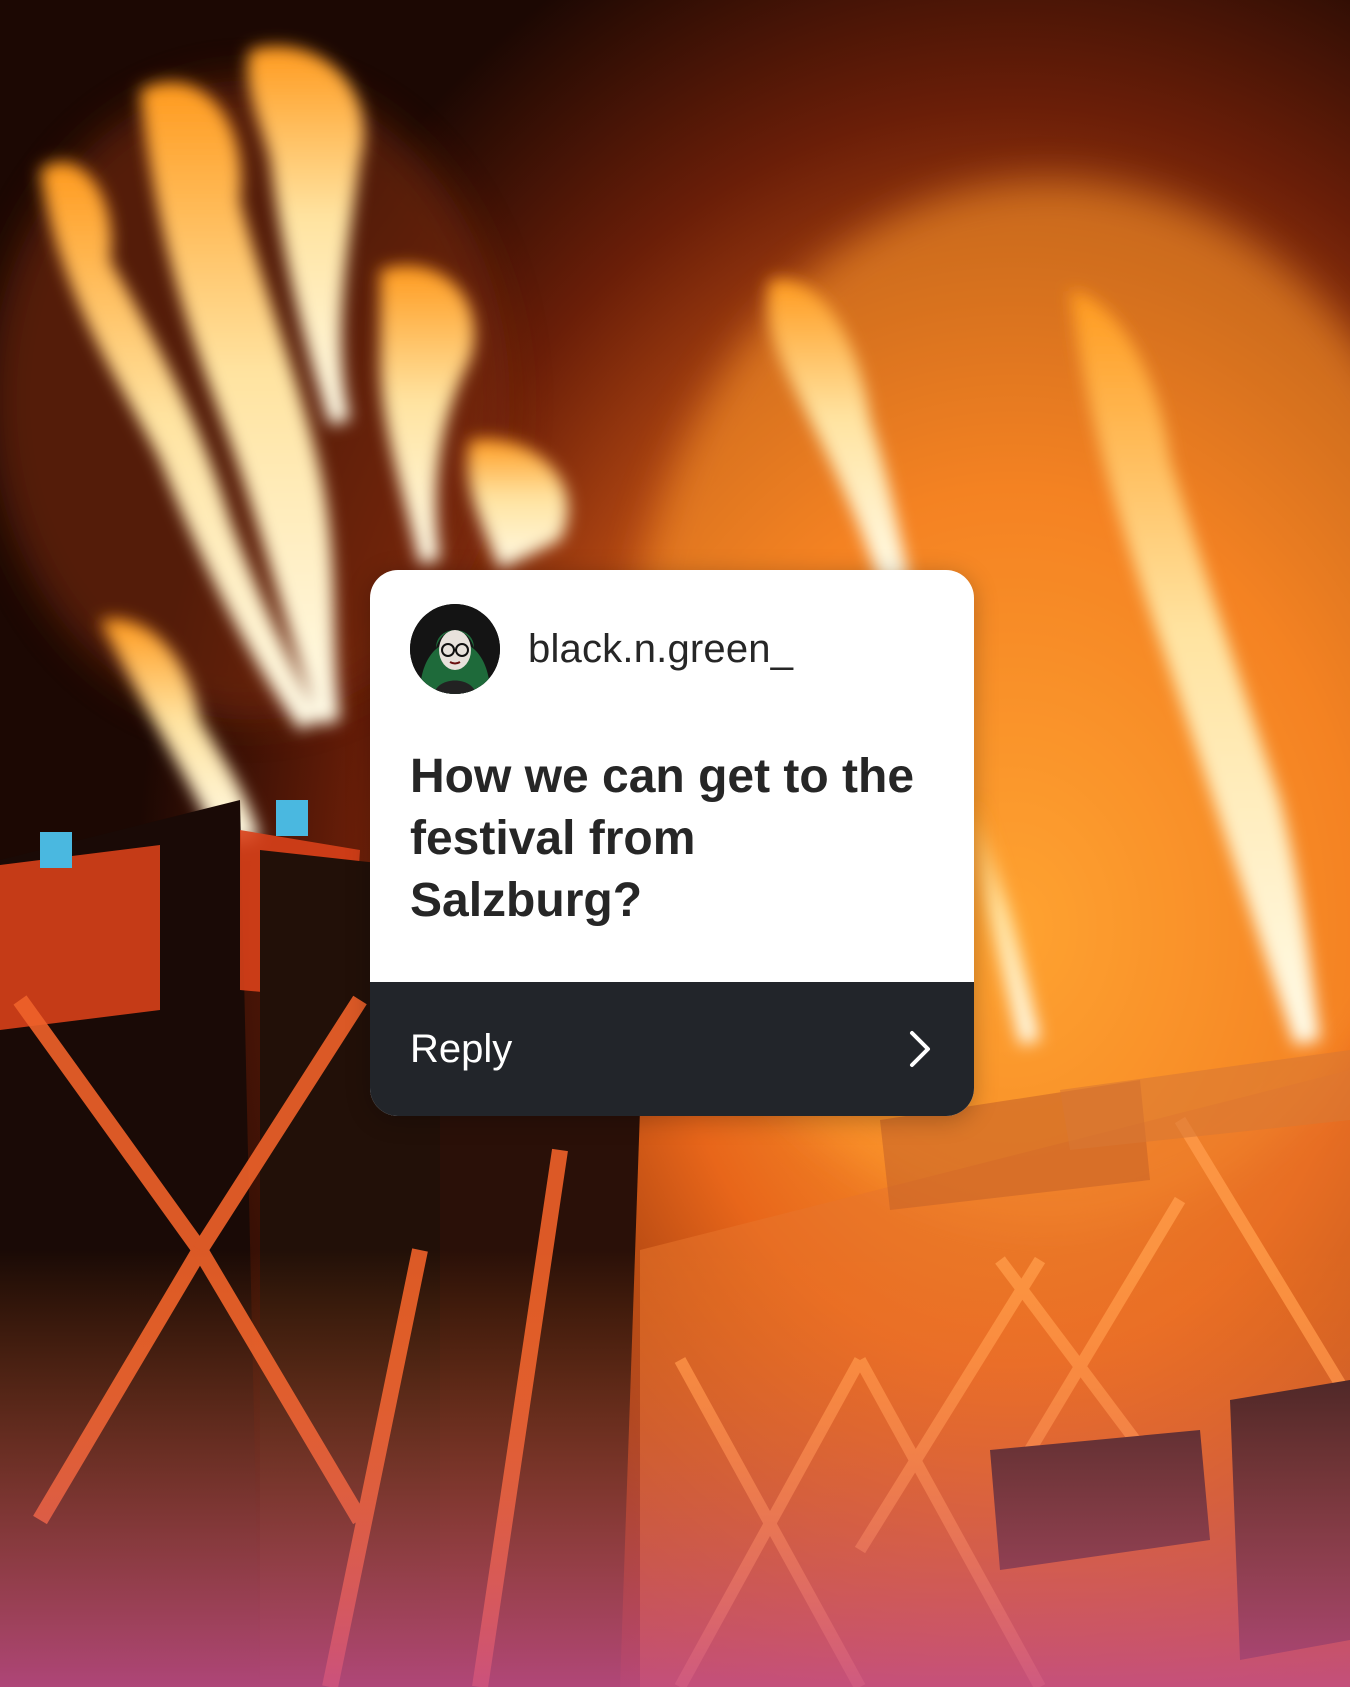 This screenshot has height=1687, width=1350. I want to click on chevron-right-icon, so click(920, 1049).